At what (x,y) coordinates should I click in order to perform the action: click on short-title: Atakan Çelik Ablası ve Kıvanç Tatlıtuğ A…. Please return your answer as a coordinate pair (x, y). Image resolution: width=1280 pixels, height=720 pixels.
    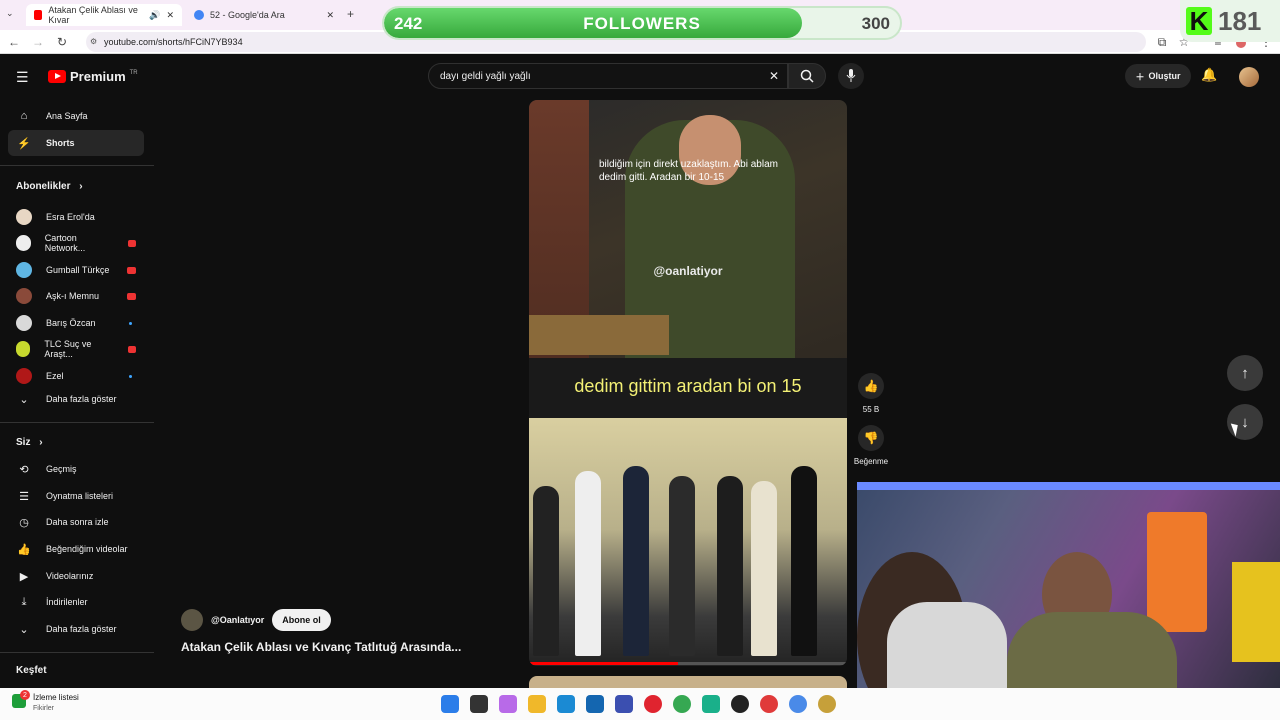
    Looking at the image, I should click on (321, 647).